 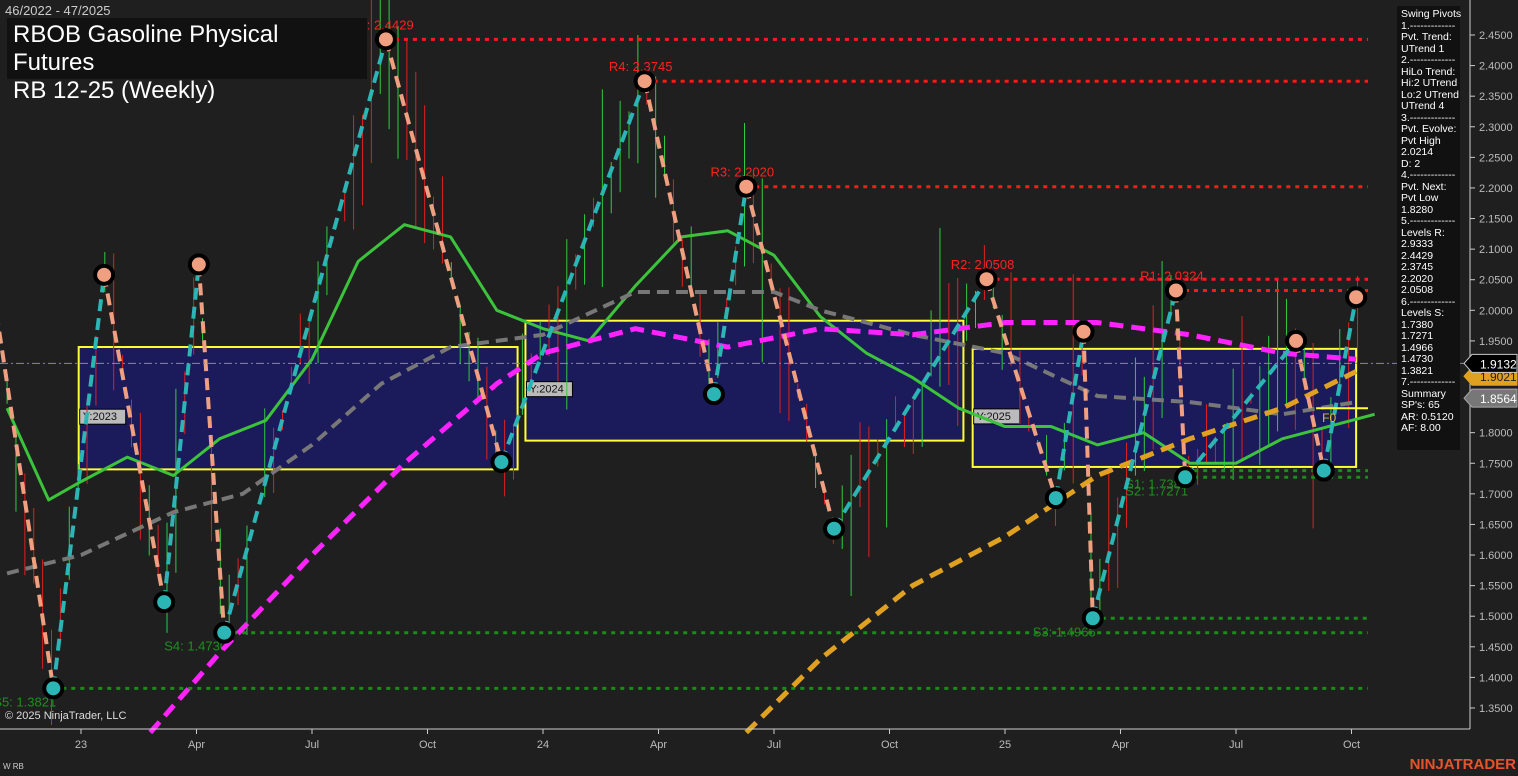 What do you see at coordinates (546, 390) in the screenshot?
I see `year-box-label: Y:2024` at bounding box center [546, 390].